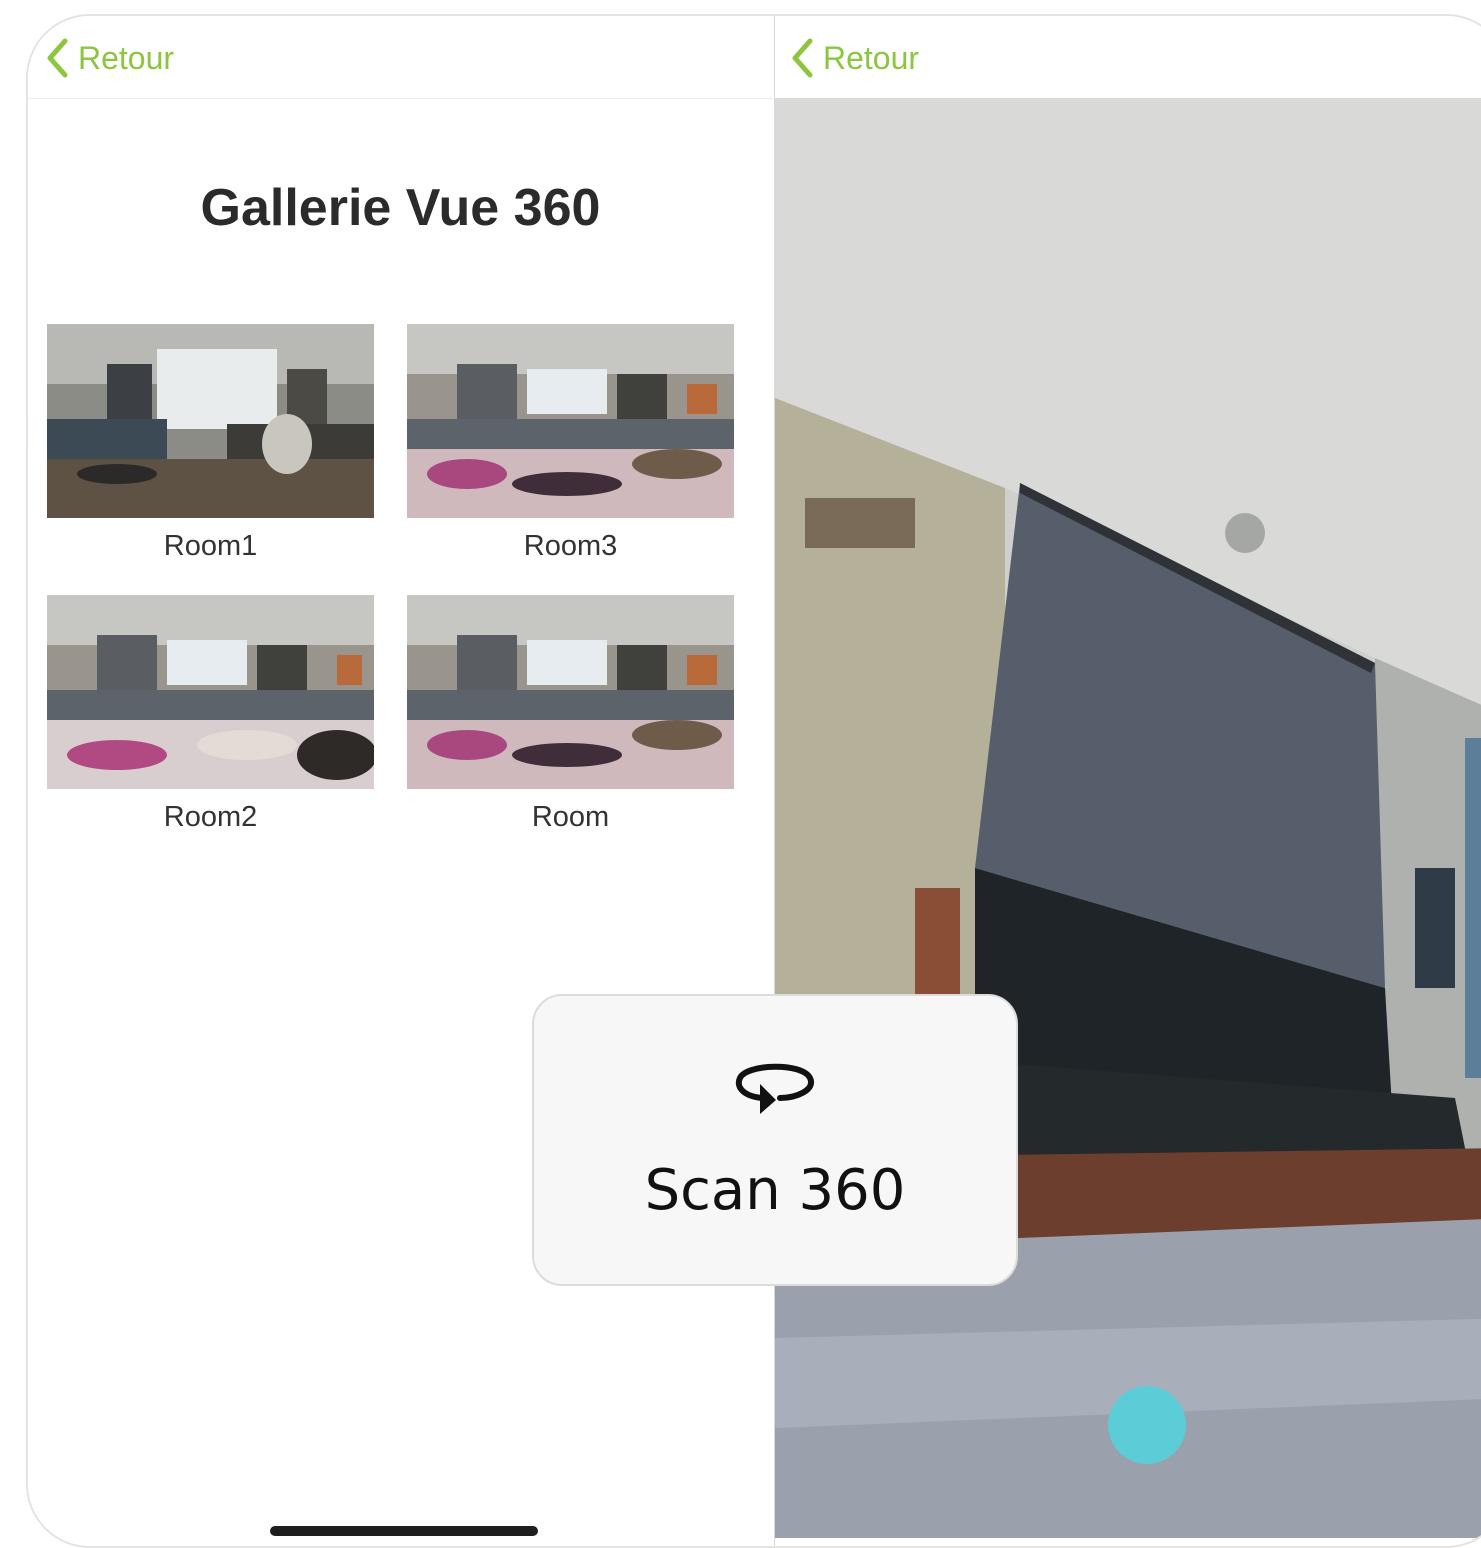  Describe the element at coordinates (775, 1190) in the screenshot. I see `scan-360-label: Scan 360` at that location.